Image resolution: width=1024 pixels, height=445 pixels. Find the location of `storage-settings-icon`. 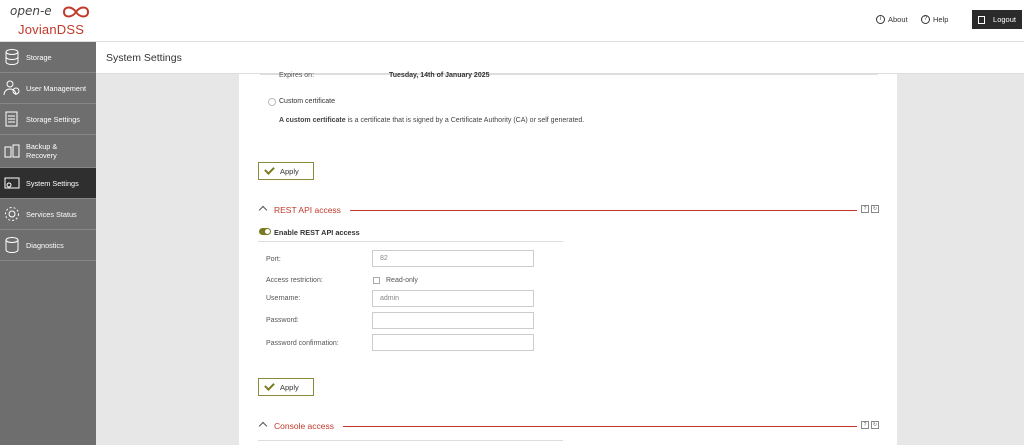

storage-settings-icon is located at coordinates (11, 119).